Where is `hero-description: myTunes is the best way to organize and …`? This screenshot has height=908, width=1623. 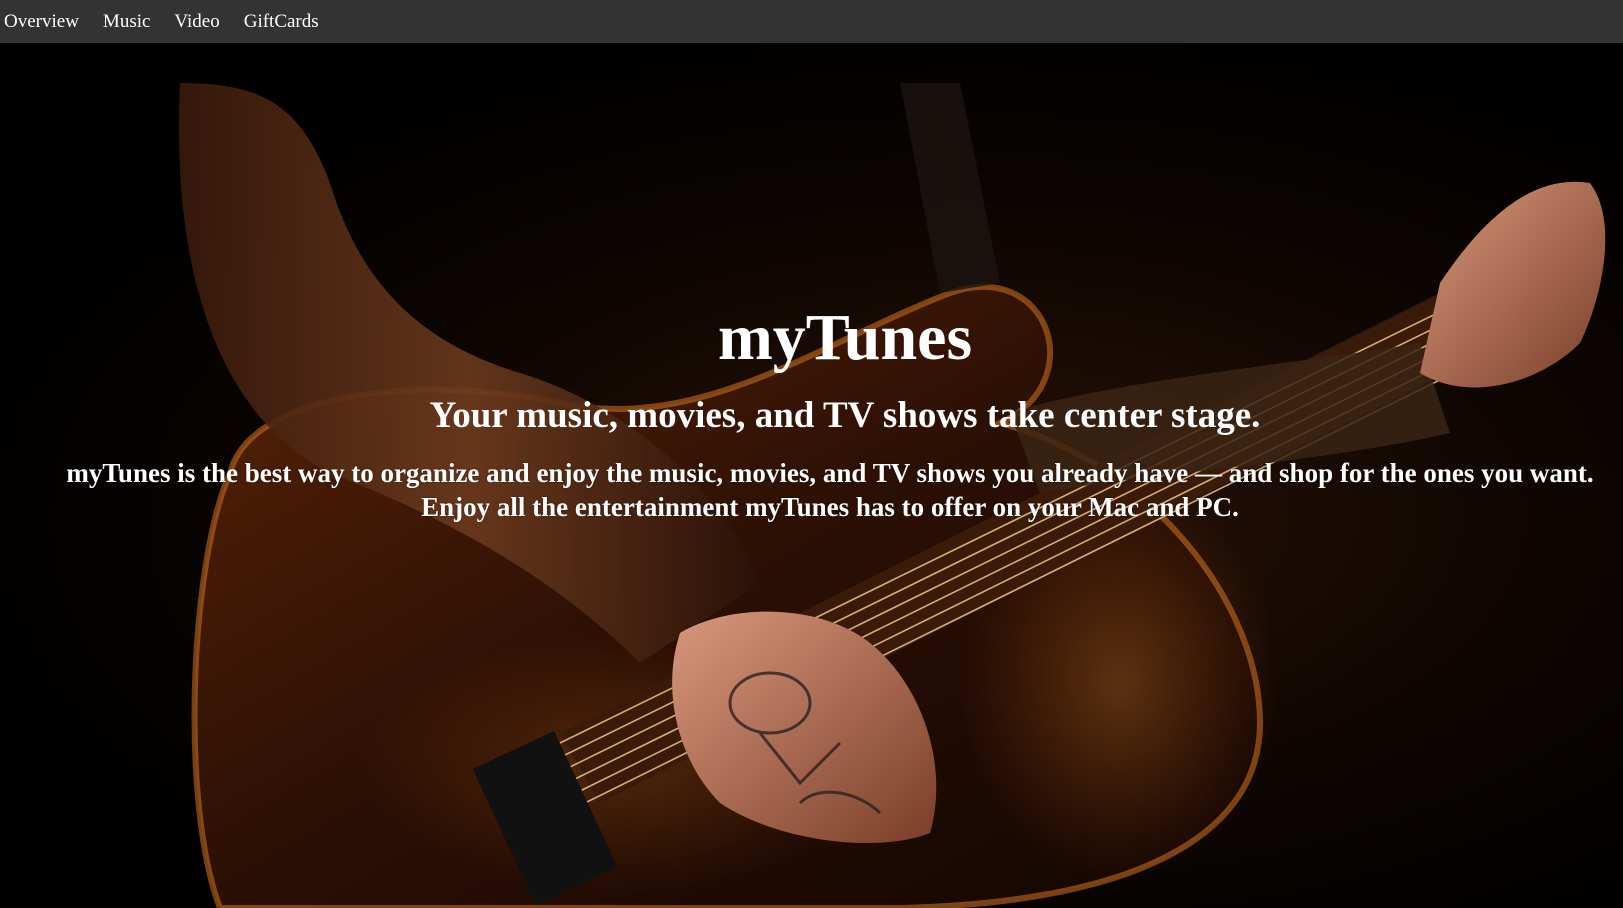
hero-description: myTunes is the best way to organize and … is located at coordinates (830, 490).